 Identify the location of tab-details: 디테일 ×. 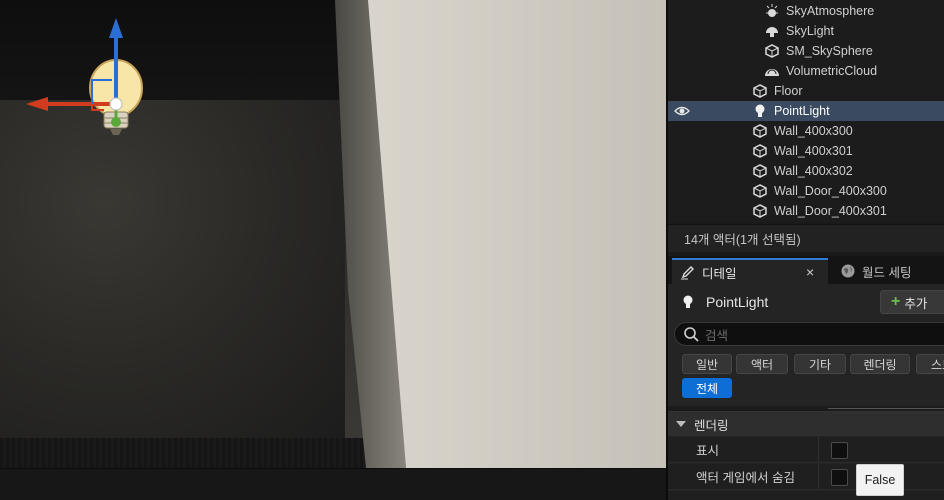
(750, 271).